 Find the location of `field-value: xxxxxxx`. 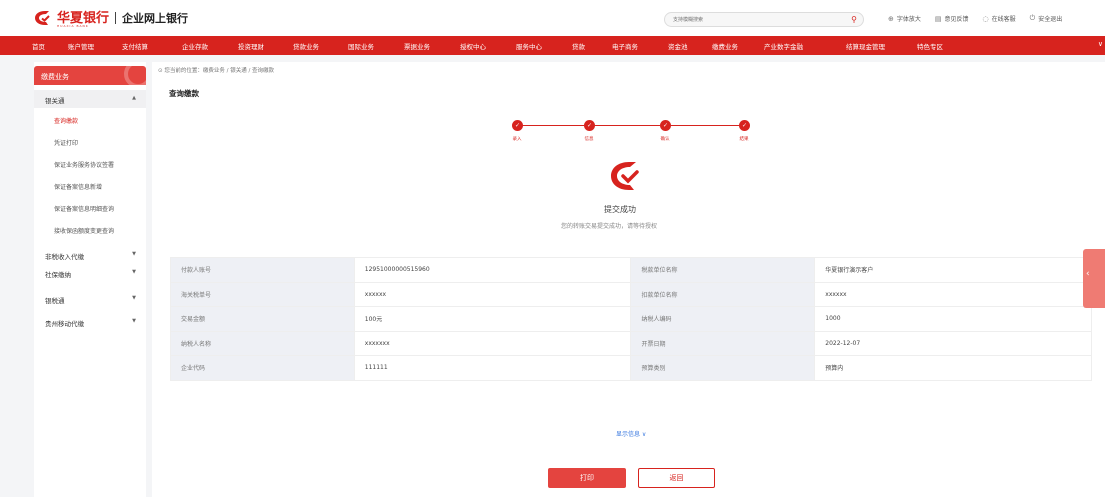

field-value: xxxxxxx is located at coordinates (492, 343).